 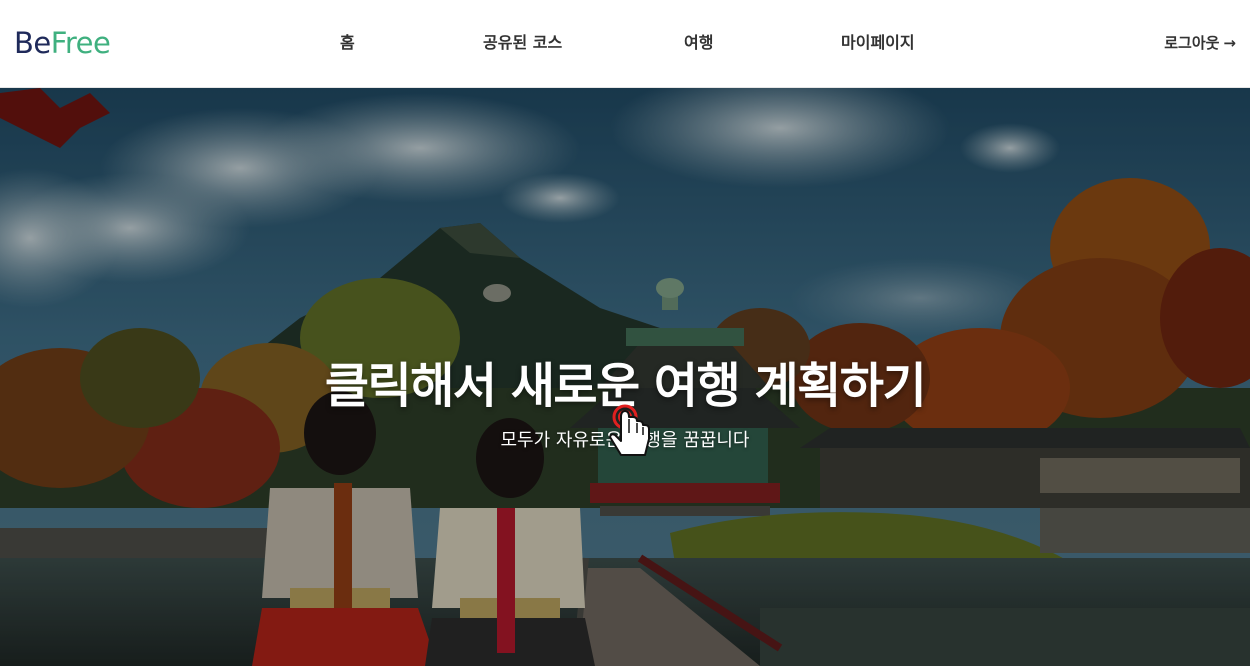 What do you see at coordinates (698, 43) in the screenshot?
I see `nav-travel: 여행` at bounding box center [698, 43].